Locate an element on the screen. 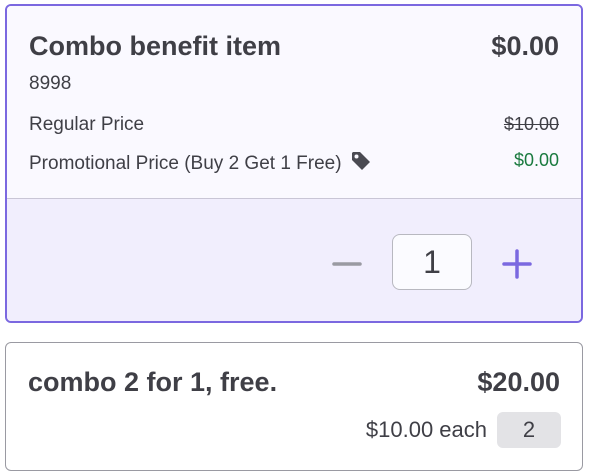 The image size is (591, 473). minus-icon is located at coordinates (347, 264).